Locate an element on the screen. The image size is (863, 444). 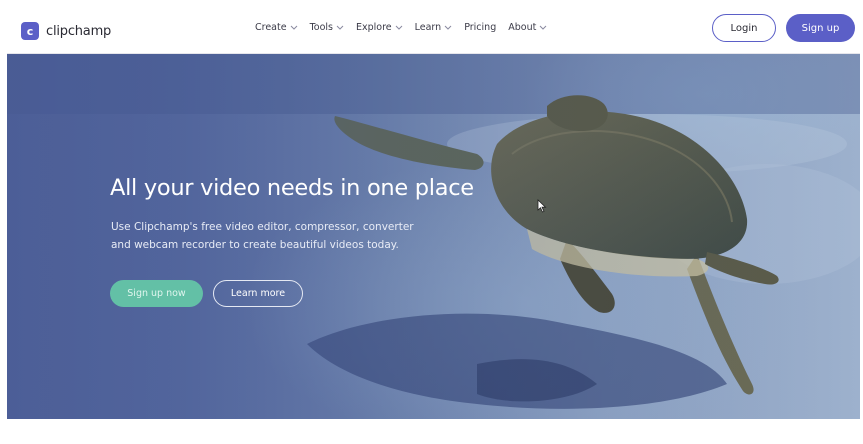
clipchamp-logo: c clipchamp is located at coordinates (66, 31).